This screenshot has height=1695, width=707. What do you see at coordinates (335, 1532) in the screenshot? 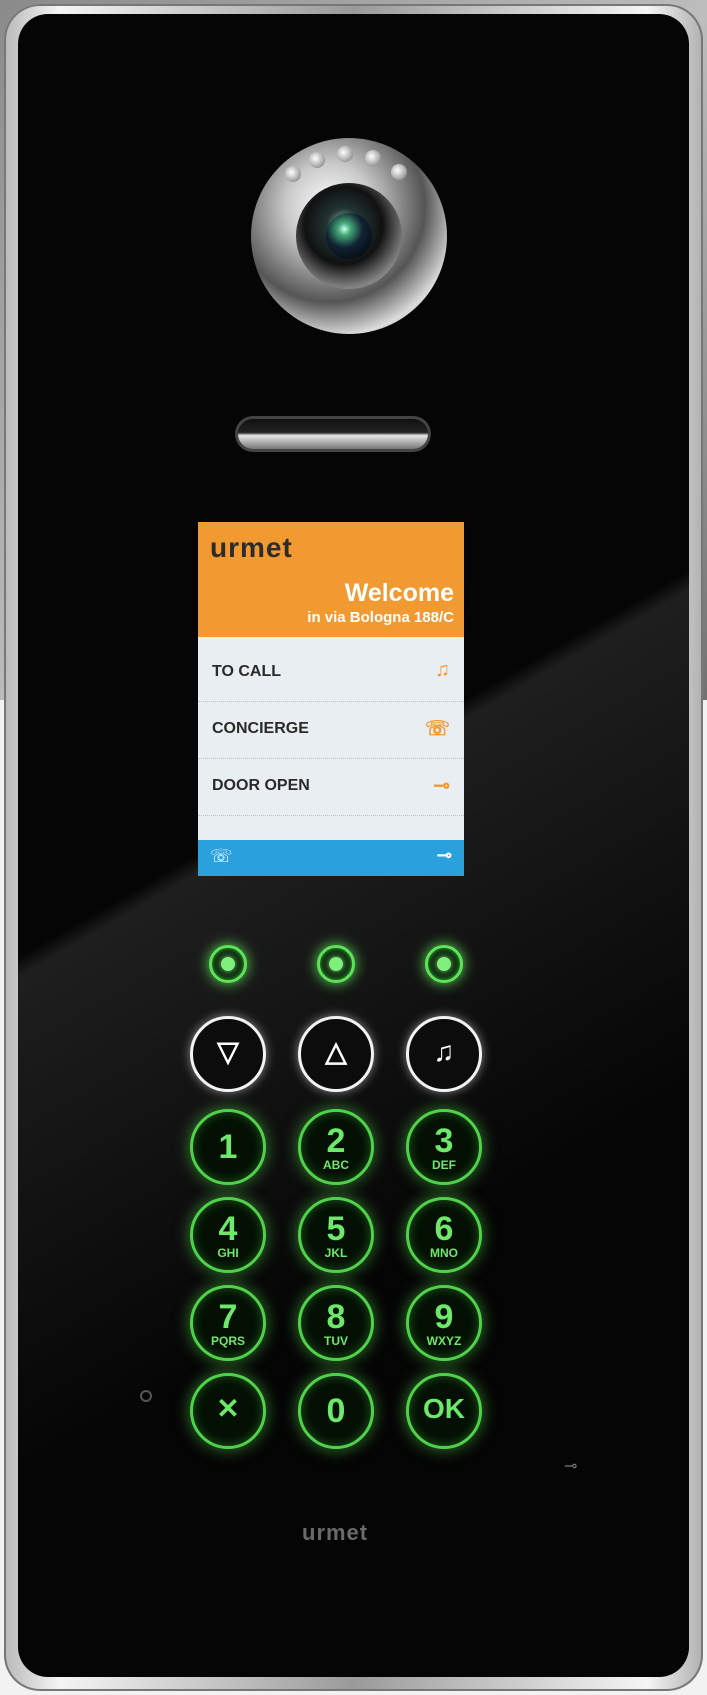
I see `bottom-brand-logo: urmet` at bounding box center [335, 1532].